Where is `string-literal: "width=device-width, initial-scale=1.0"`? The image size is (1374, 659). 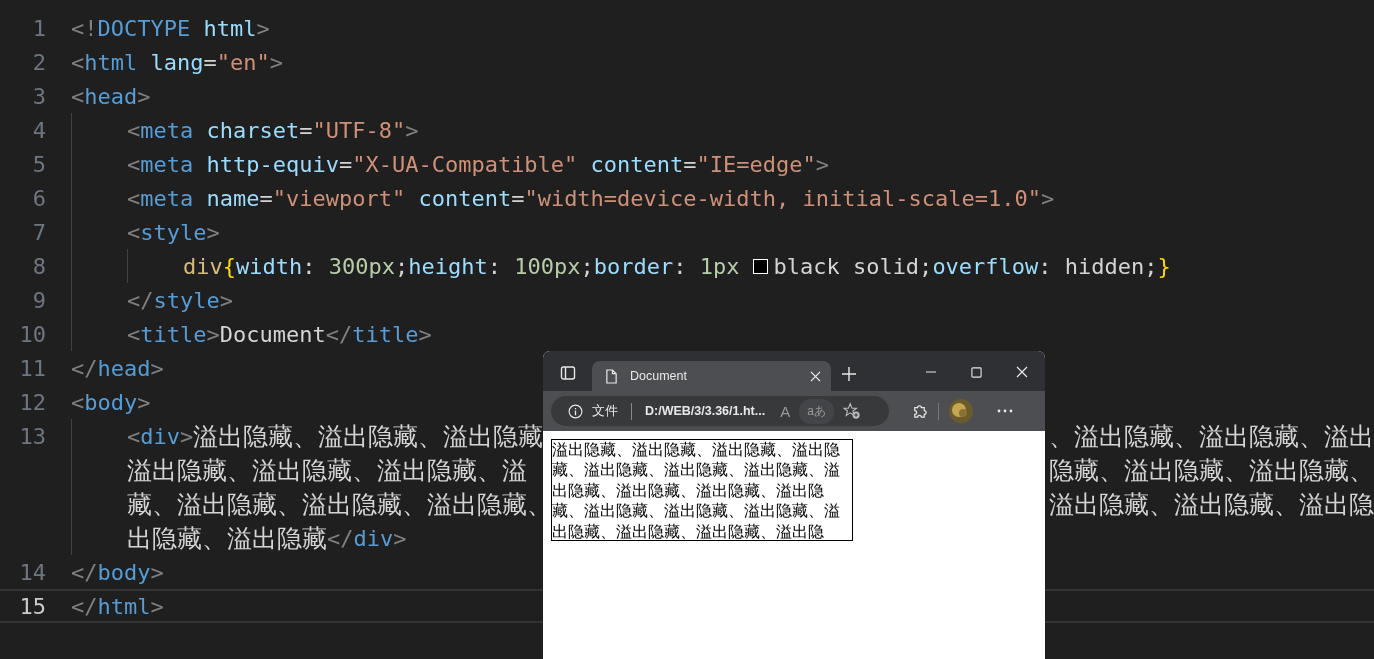 string-literal: "width=device-width, initial-scale=1.0" is located at coordinates (782, 198).